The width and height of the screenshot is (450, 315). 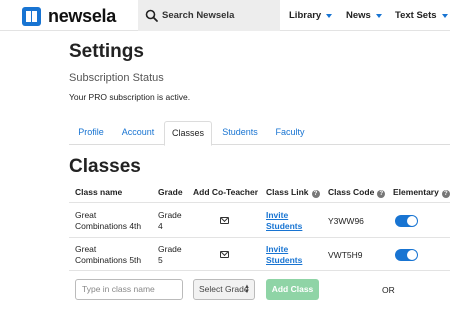 What do you see at coordinates (240, 133) in the screenshot?
I see `tab-students: Students` at bounding box center [240, 133].